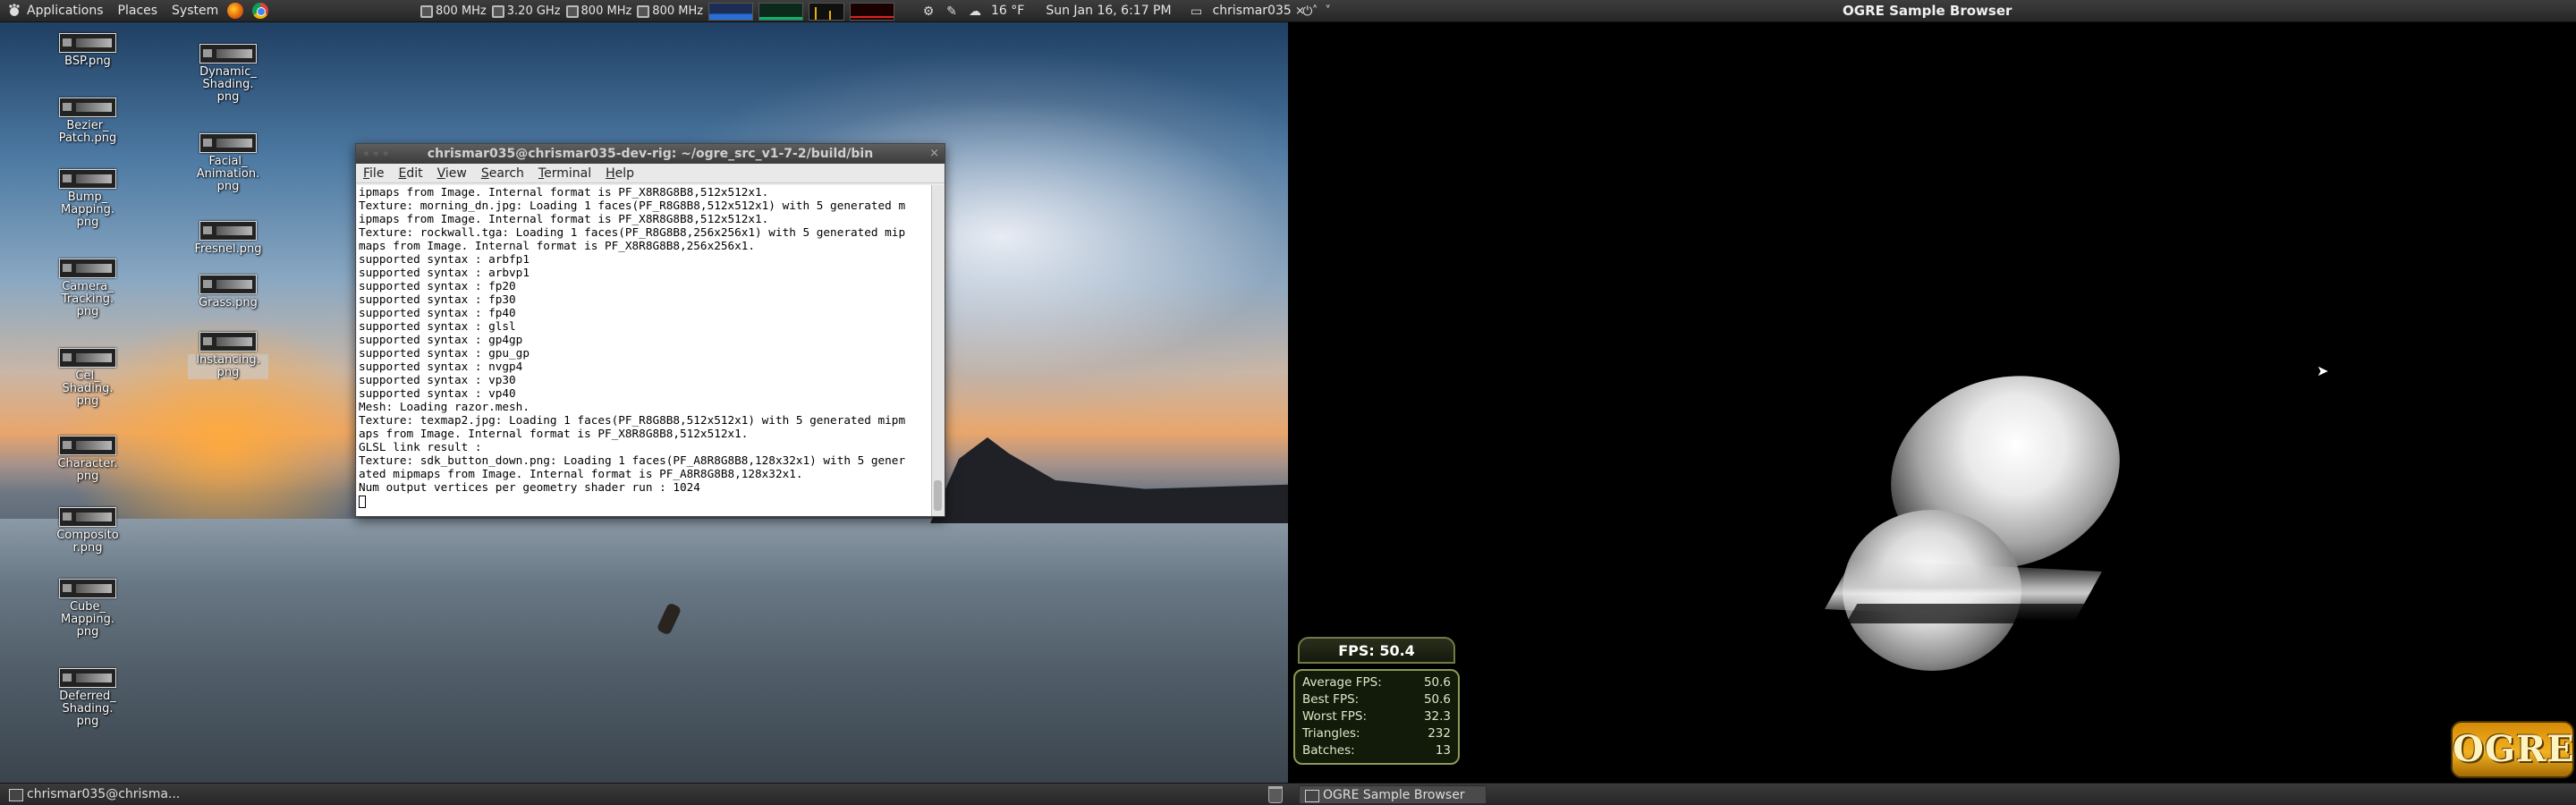 The height and width of the screenshot is (805, 2576). What do you see at coordinates (441, 366) in the screenshot?
I see `terminal-line: supported syntax : nvgp4` at bounding box center [441, 366].